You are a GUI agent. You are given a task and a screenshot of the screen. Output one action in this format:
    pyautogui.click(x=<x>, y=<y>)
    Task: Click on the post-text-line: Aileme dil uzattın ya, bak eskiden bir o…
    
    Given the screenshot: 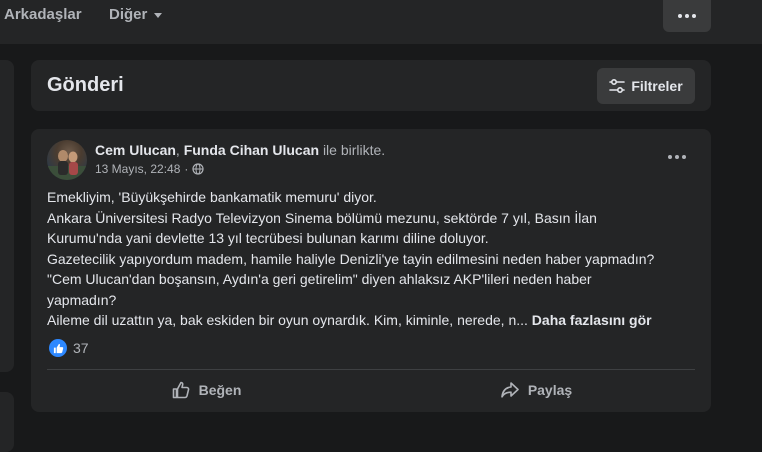 What is the action you would take?
    pyautogui.click(x=289, y=320)
    